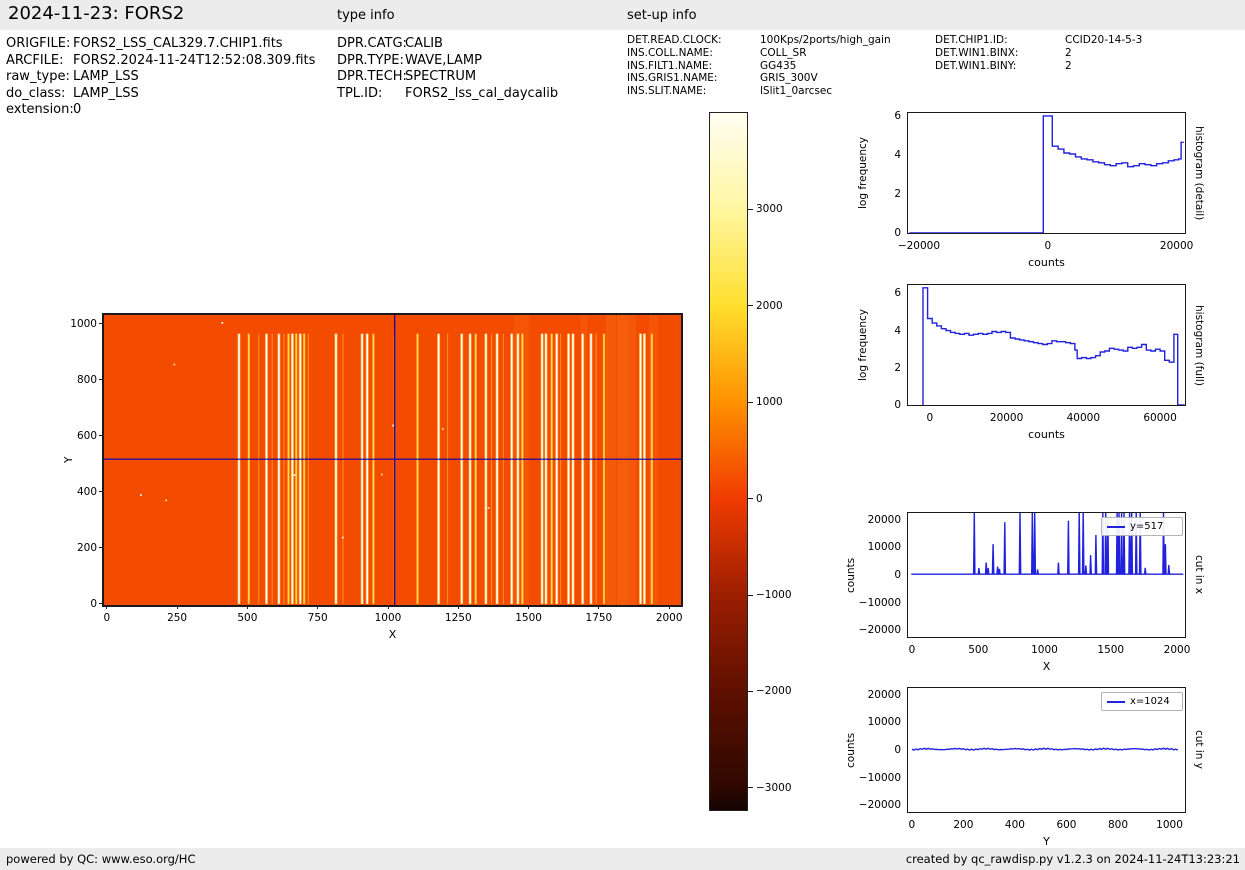 The image size is (1245, 870). Describe the element at coordinates (360, 93) in the screenshot. I see `info-row-label: TPL.ID:` at that location.